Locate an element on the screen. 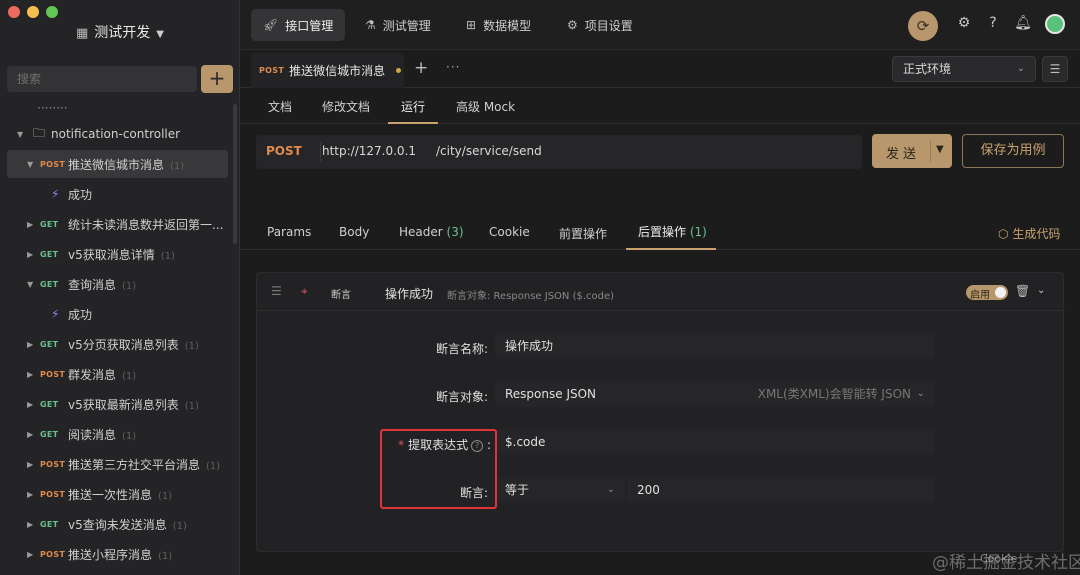 This screenshot has width=1080, height=575. tab-body: Body is located at coordinates (354, 232).